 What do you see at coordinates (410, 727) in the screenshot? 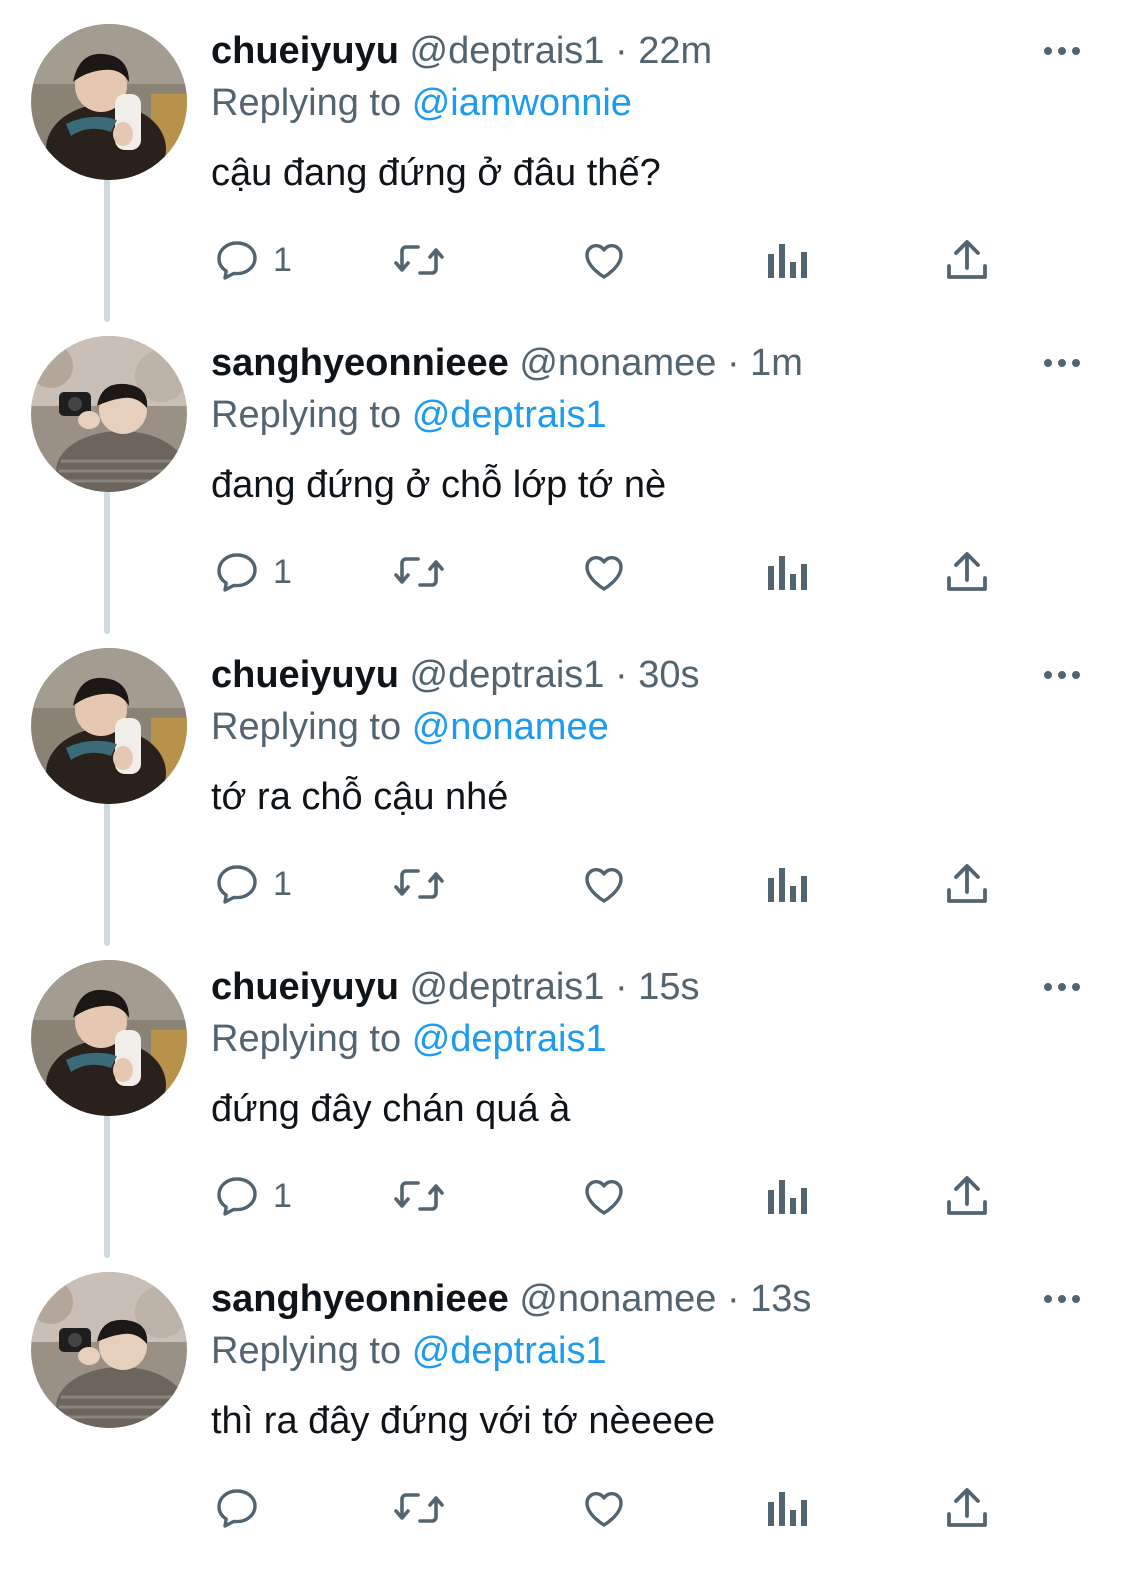
I see `replying-to-line: Replying to @nonamee` at bounding box center [410, 727].